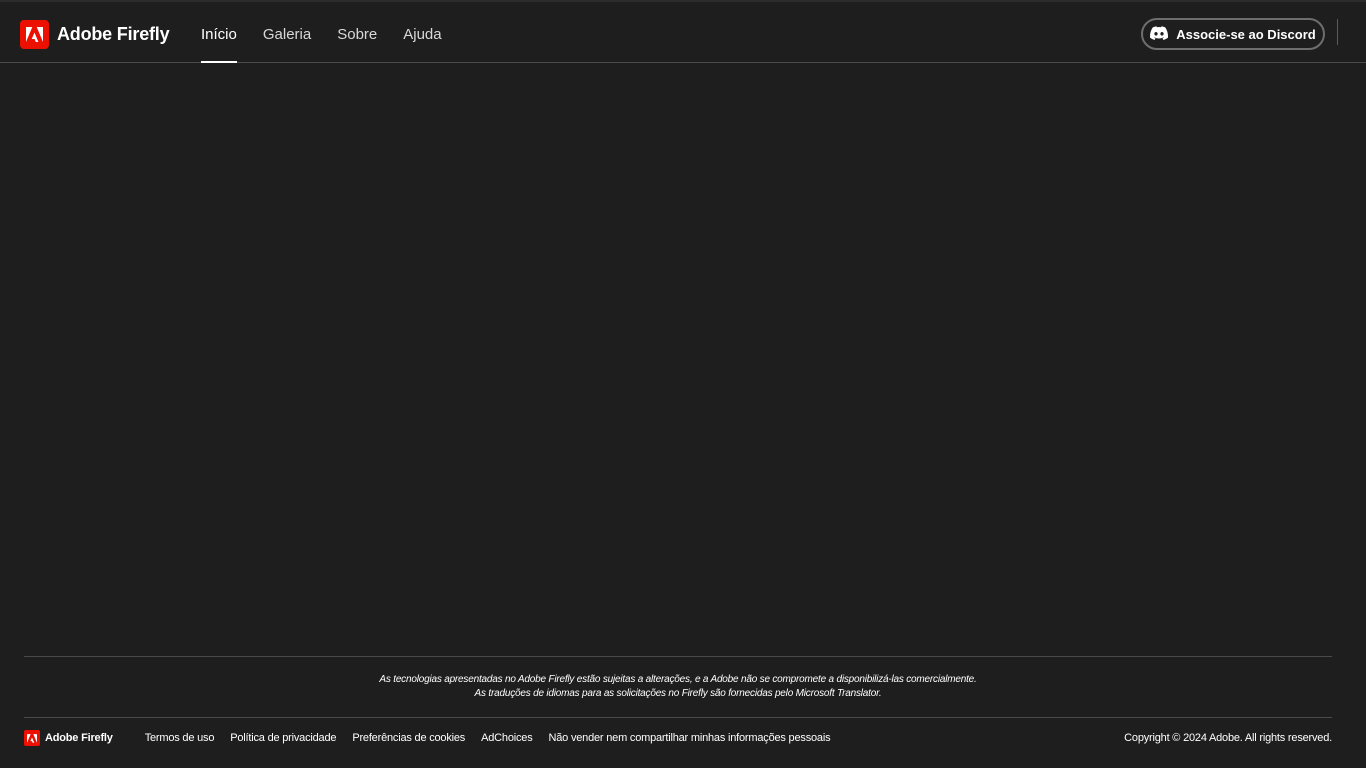 This screenshot has width=1366, height=768. I want to click on nav-item-galeria: Galeria, so click(287, 32).